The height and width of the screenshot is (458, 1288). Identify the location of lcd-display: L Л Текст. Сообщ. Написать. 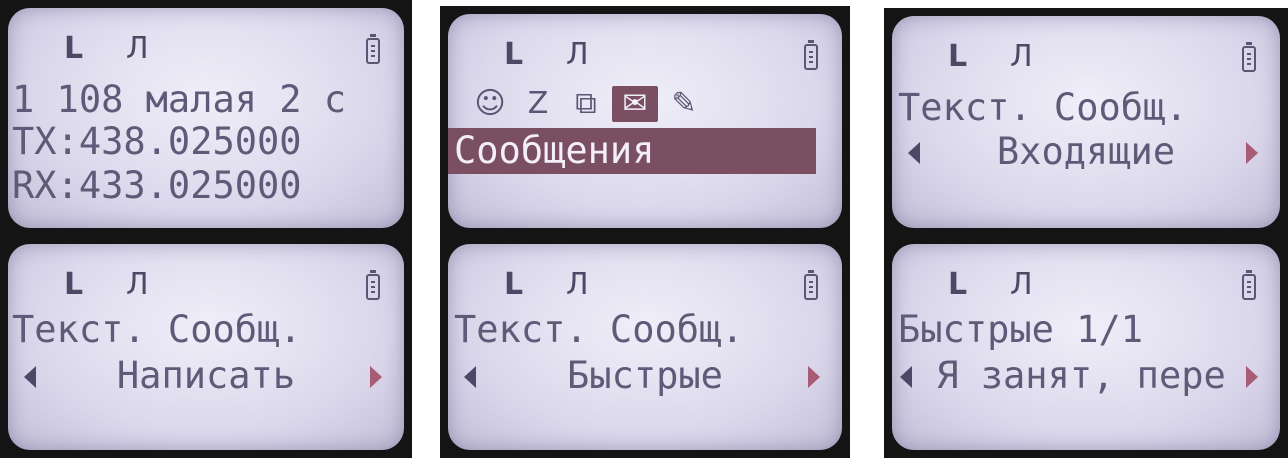
(206, 347).